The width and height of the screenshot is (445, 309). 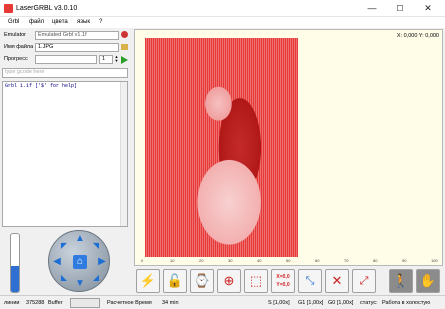 What do you see at coordinates (364, 281) in the screenshot?
I see `max-icon: ⤢` at bounding box center [364, 281].